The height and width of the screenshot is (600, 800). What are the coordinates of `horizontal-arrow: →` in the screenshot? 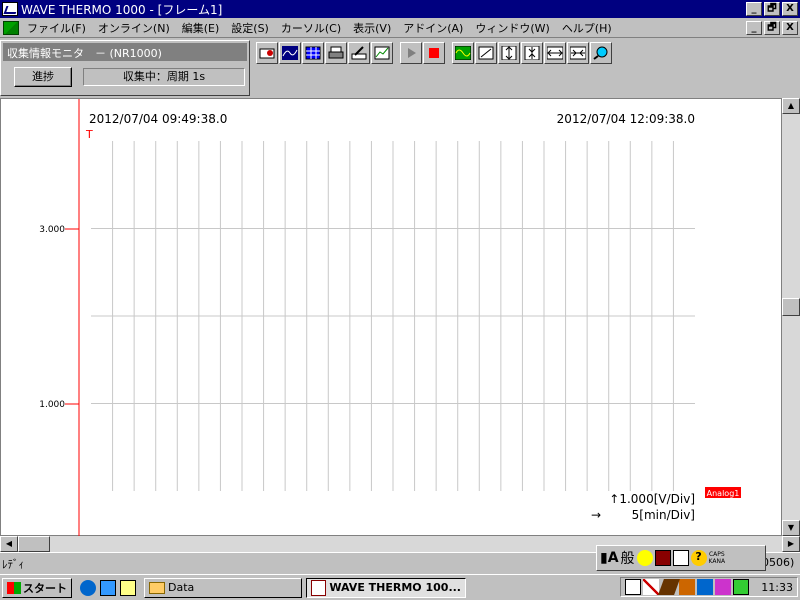 It's located at (596, 515).